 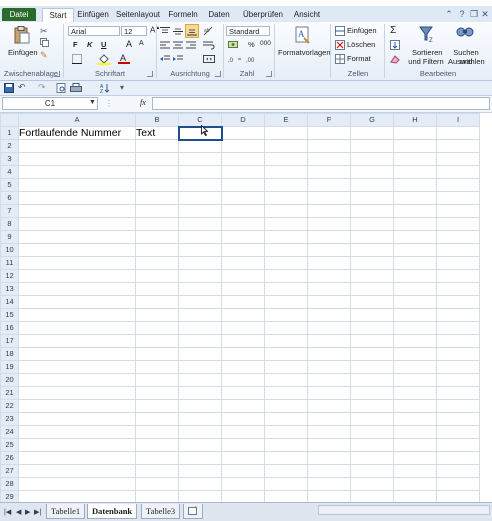 What do you see at coordinates (157, 198) in the screenshot?
I see `cell-b6` at bounding box center [157, 198].